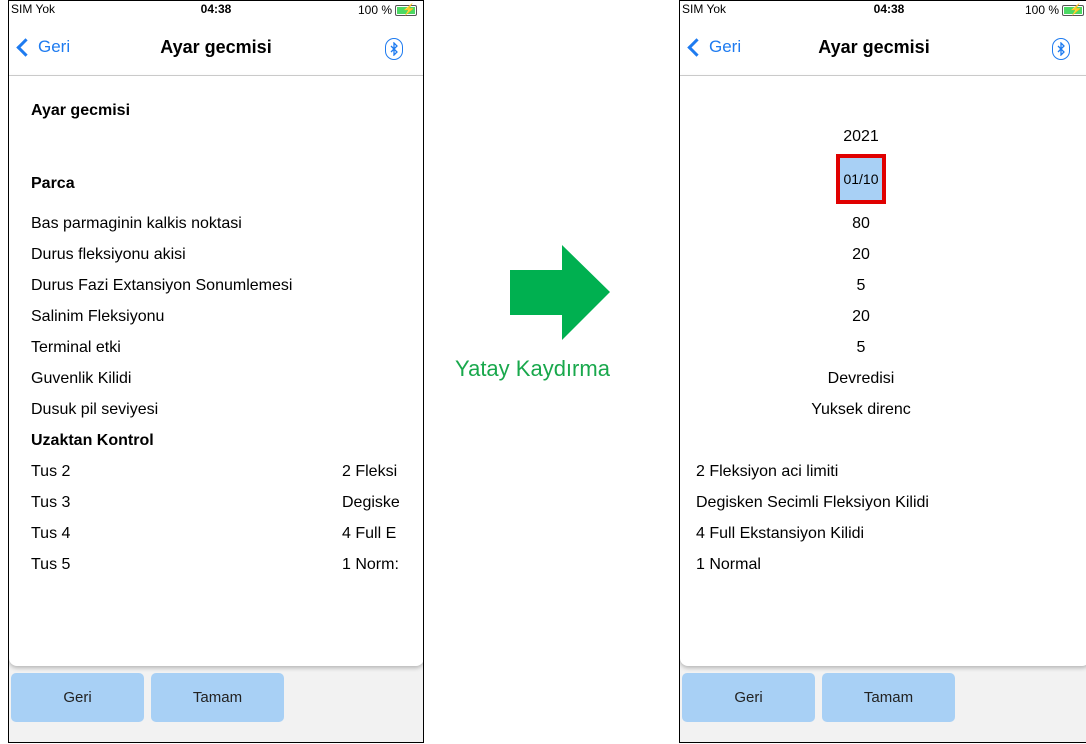 This screenshot has width=1086, height=744. I want to click on section-remote-control: Uzaktan Kontrol, so click(92, 440).